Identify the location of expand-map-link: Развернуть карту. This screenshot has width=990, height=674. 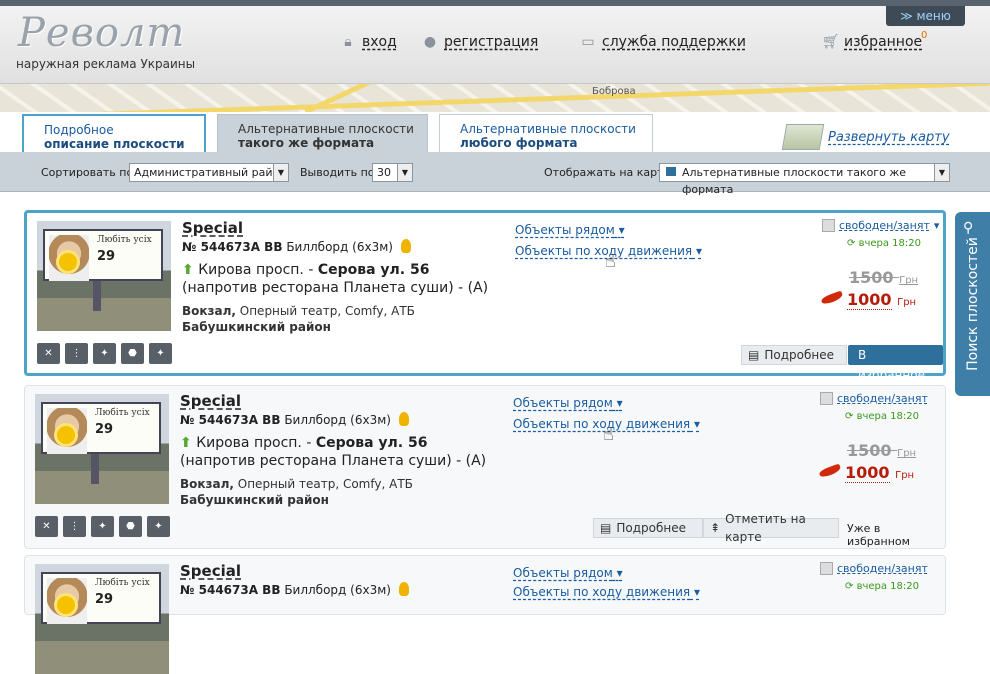
(865, 137).